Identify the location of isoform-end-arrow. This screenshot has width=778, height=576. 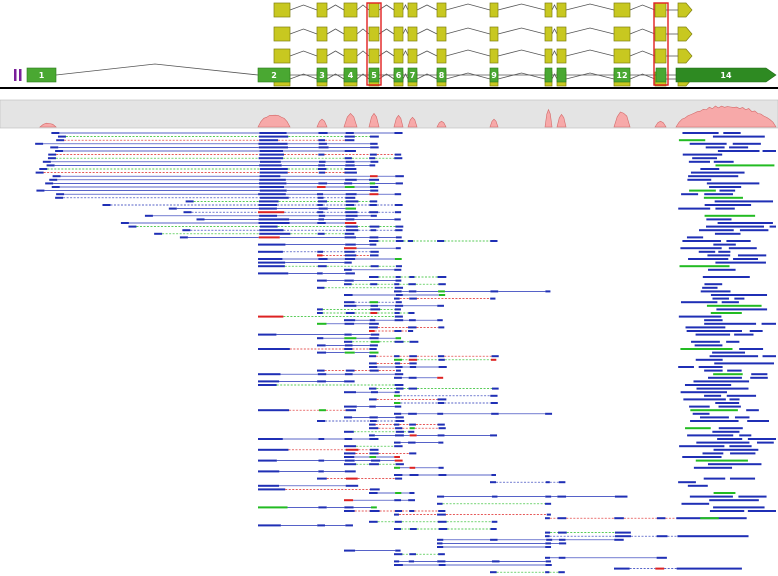
(685, 34).